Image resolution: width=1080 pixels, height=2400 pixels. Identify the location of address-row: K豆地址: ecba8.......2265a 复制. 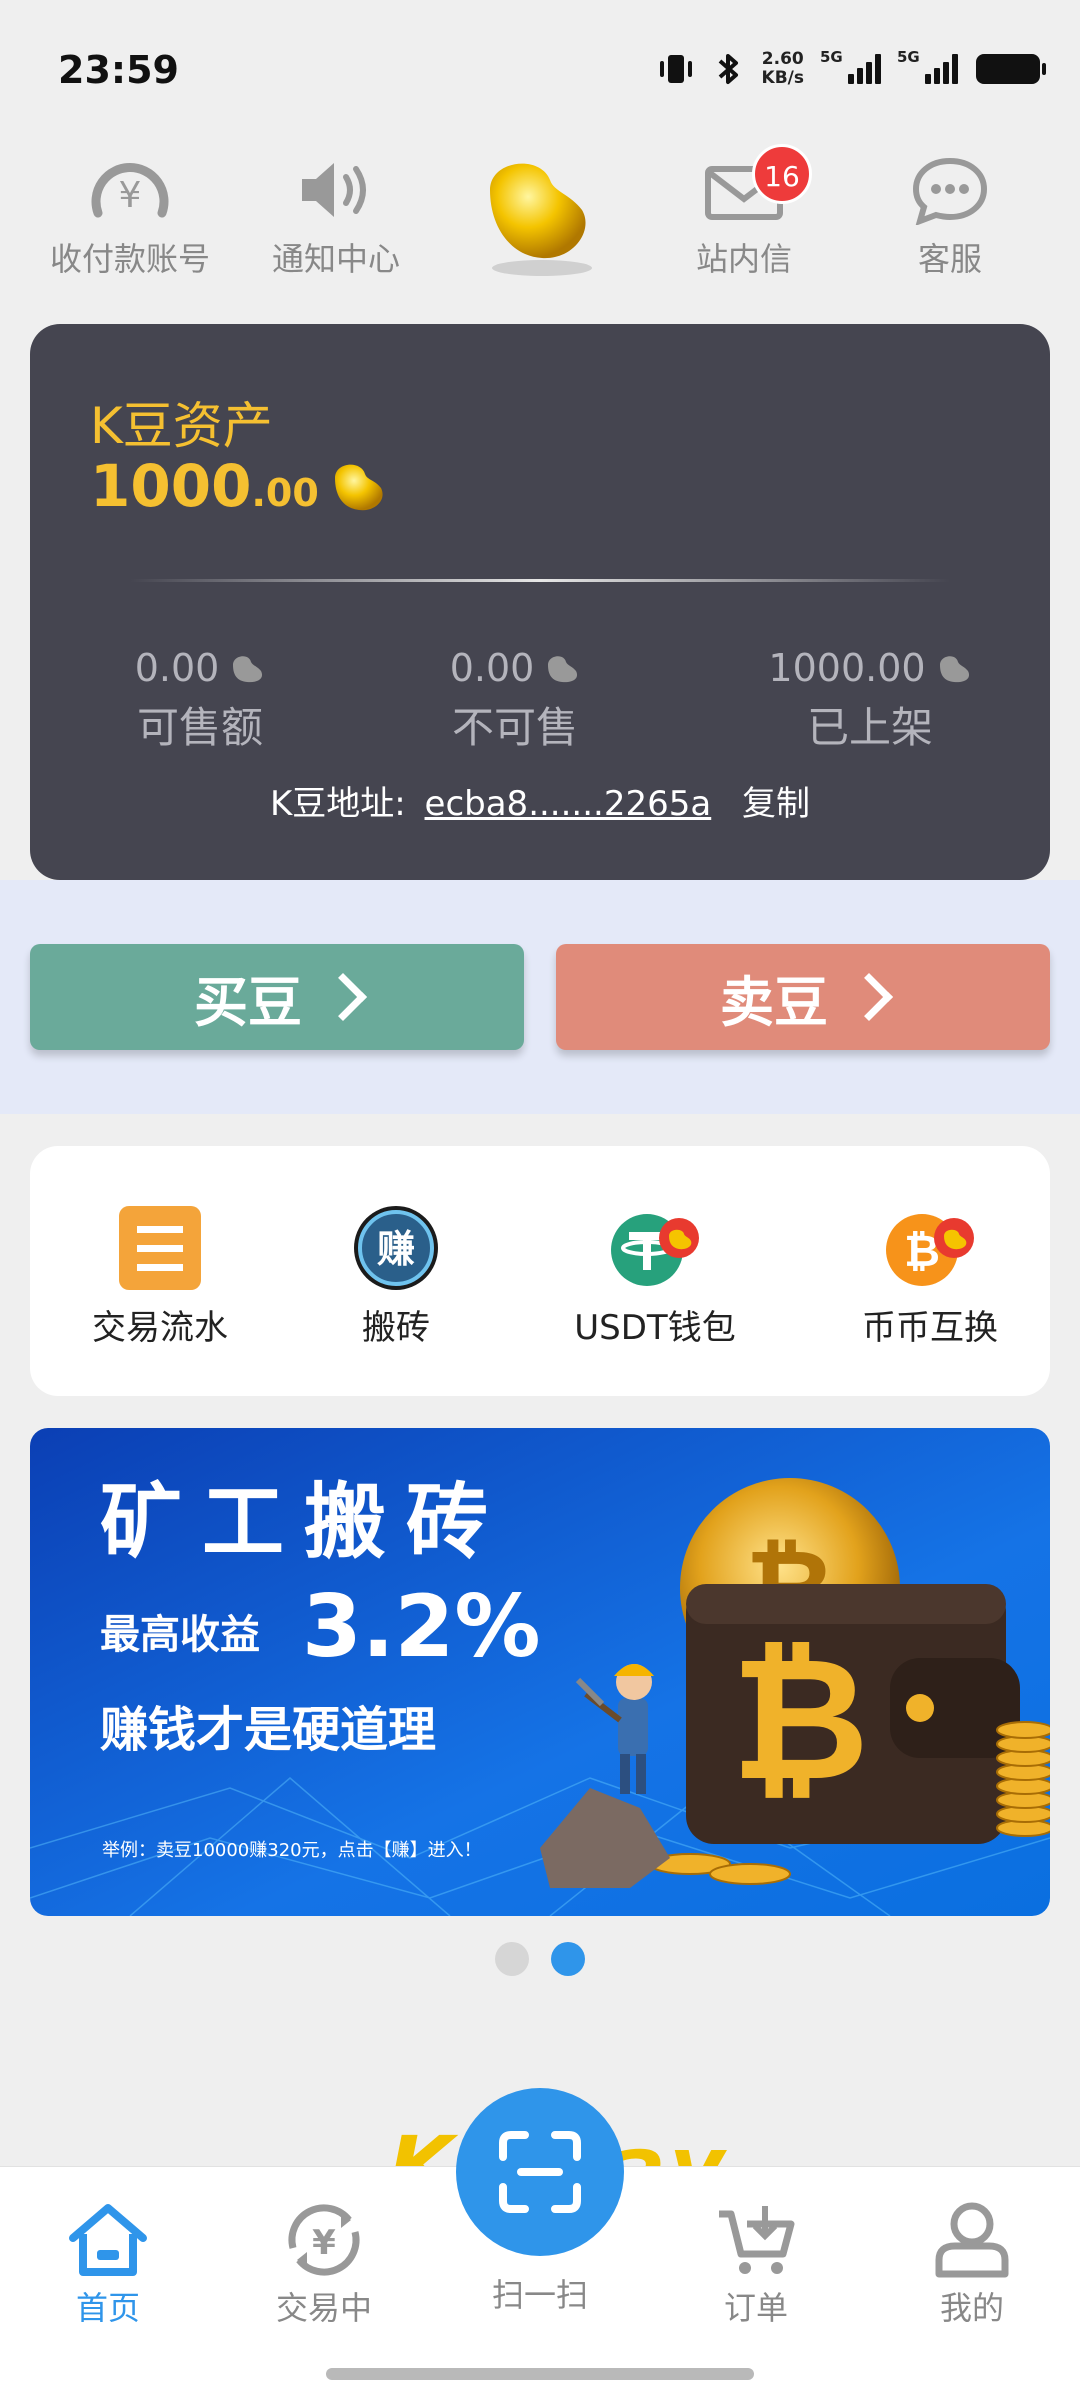
(540, 800).